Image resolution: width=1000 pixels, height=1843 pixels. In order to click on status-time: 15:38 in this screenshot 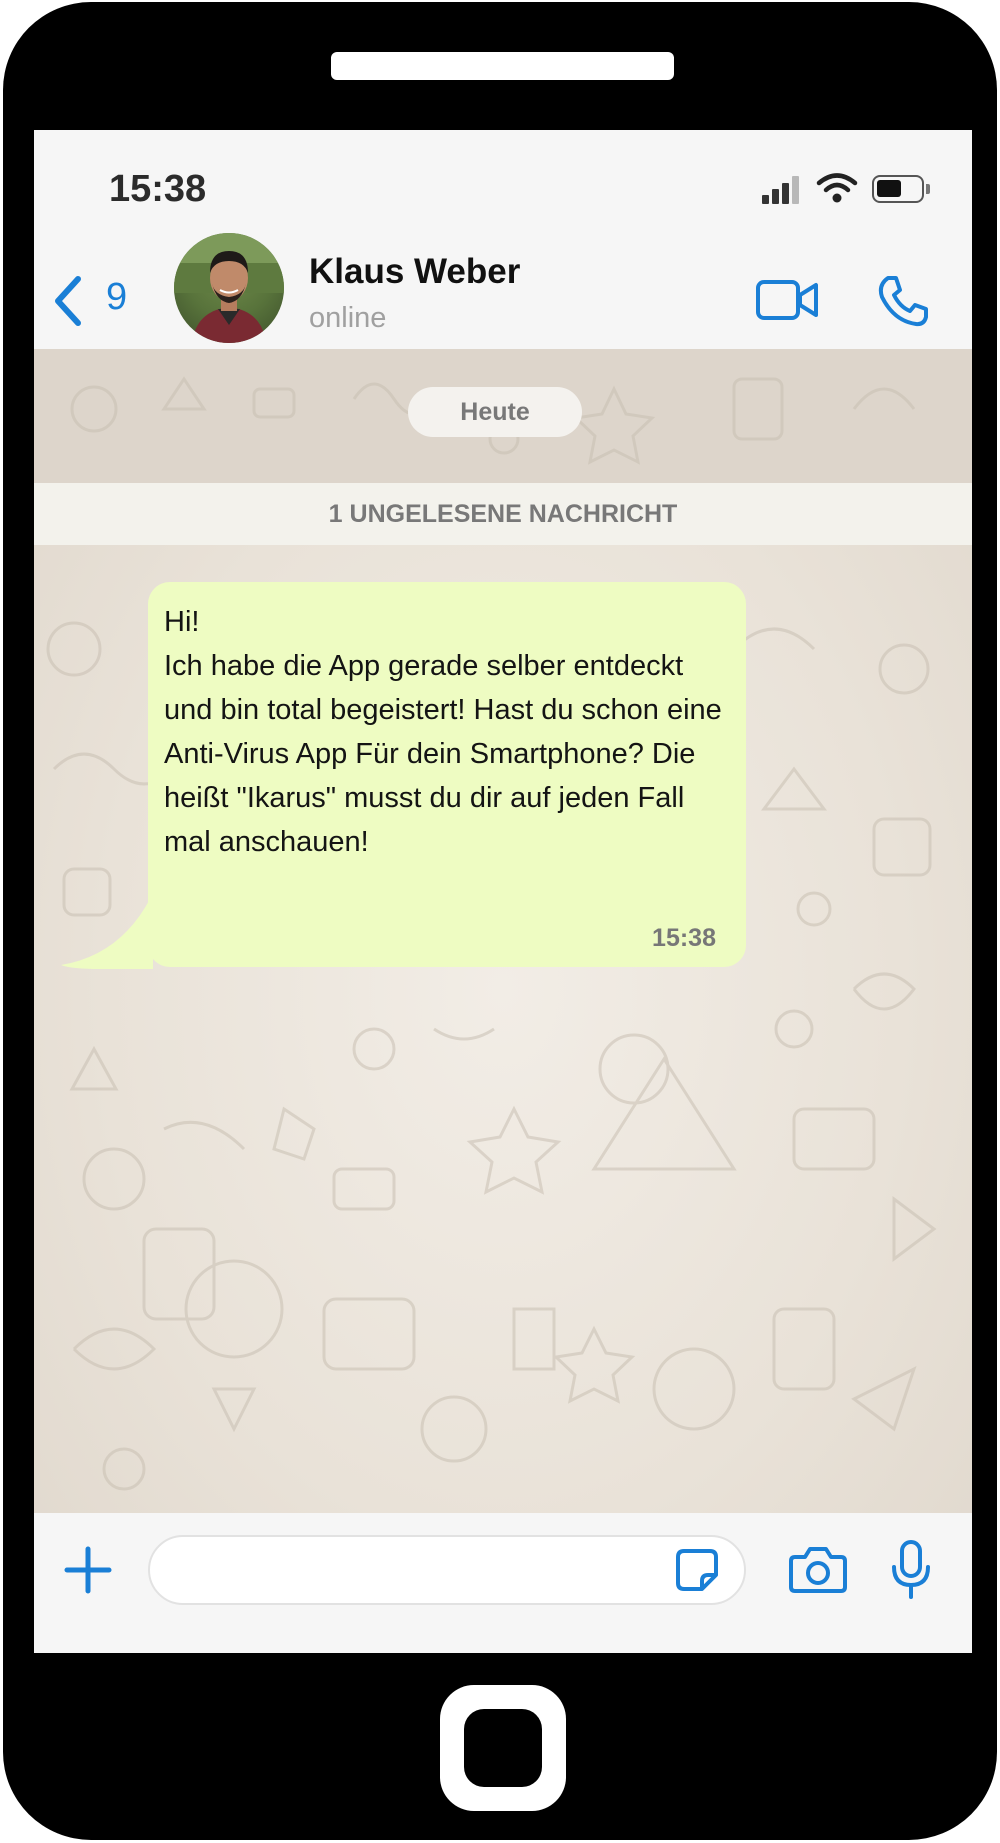, I will do `click(158, 189)`.